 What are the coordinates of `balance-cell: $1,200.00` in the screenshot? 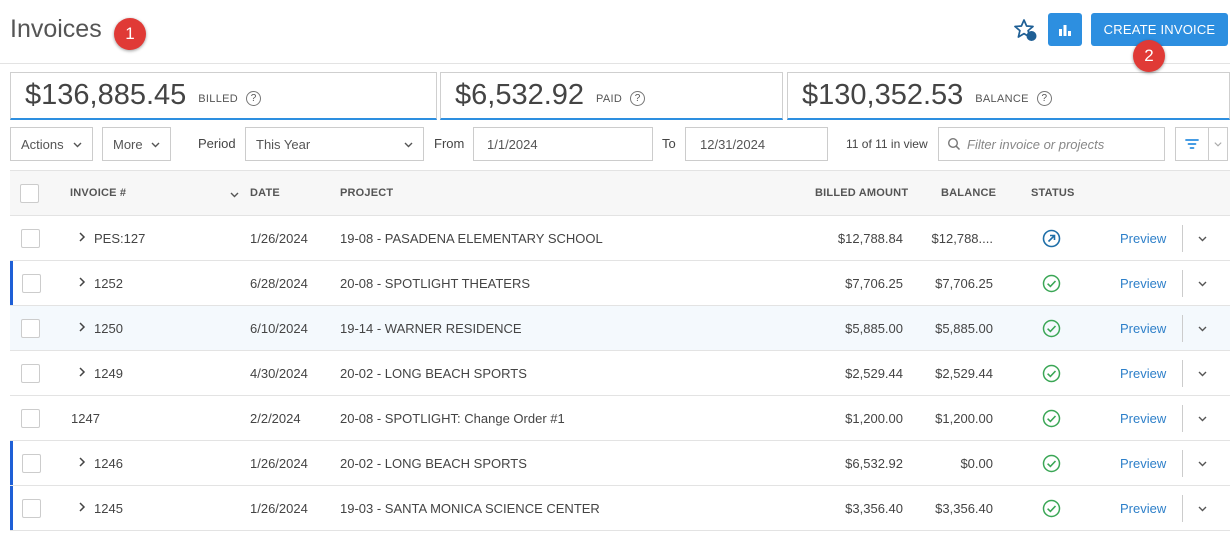 It's located at (964, 418).